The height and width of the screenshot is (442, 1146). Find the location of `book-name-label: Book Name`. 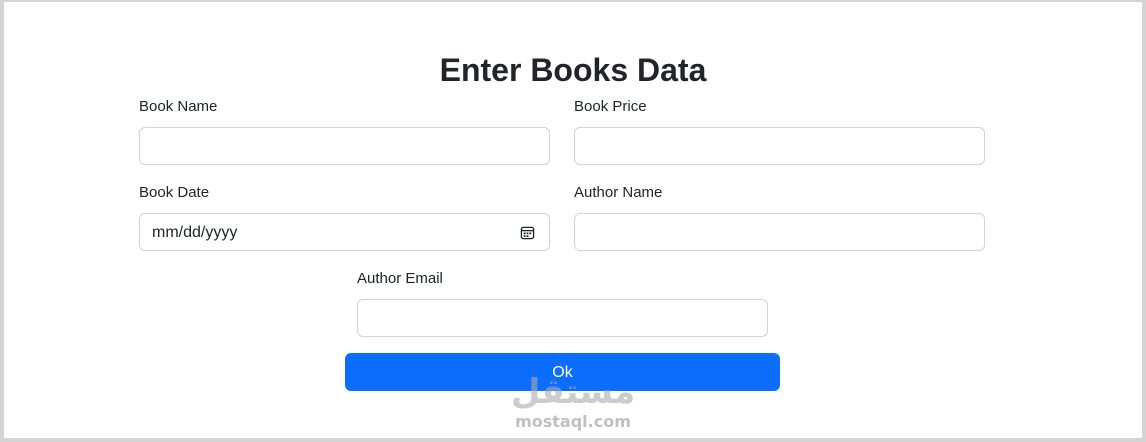

book-name-label: Book Name is located at coordinates (178, 106).